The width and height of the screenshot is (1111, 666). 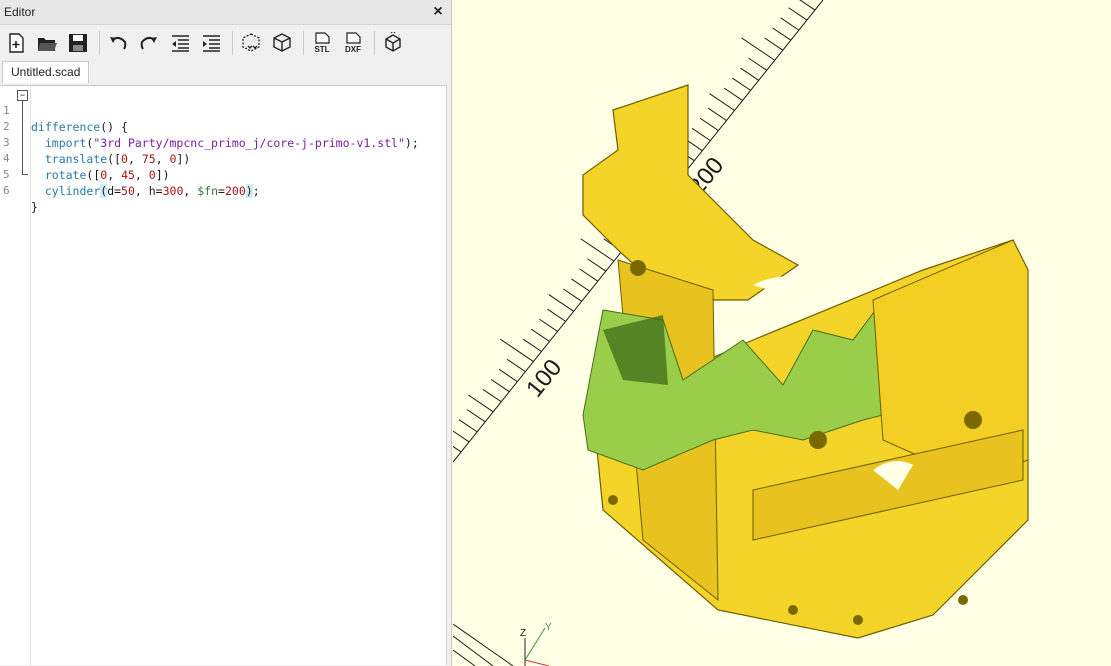 What do you see at coordinates (544, 378) in the screenshot?
I see `axis-label-100: 100` at bounding box center [544, 378].